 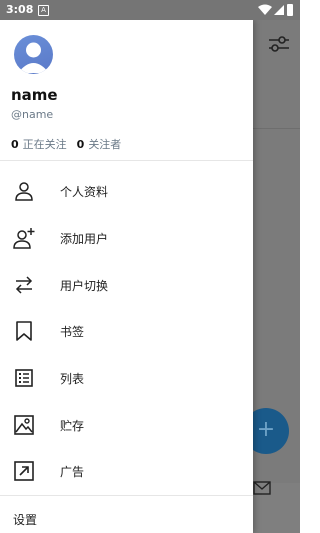 I want to click on status-time: 3:08, so click(x=20, y=9).